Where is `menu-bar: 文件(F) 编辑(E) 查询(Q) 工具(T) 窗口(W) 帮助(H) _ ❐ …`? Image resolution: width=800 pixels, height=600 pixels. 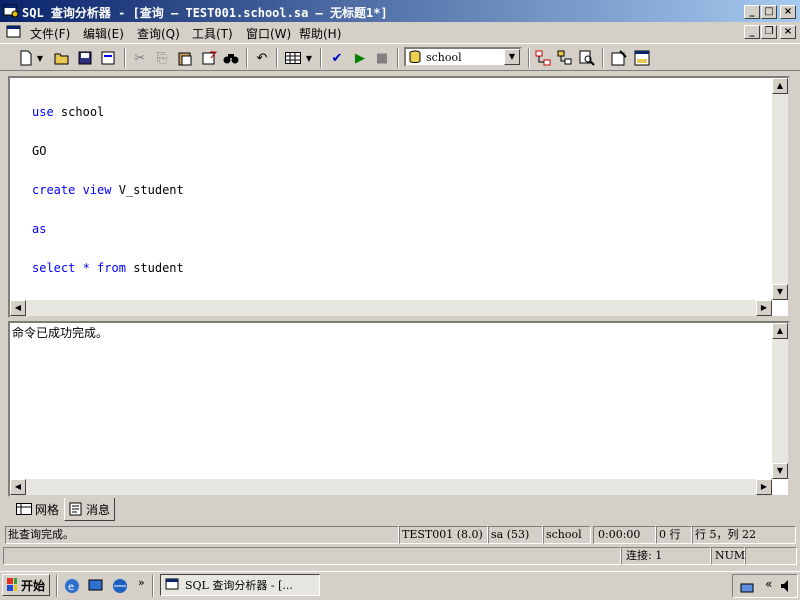
menu-bar: 文件(F) 编辑(E) 查询(Q) 工具(T) 窗口(W) 帮助(H) _ ❐ … is located at coordinates (400, 32).